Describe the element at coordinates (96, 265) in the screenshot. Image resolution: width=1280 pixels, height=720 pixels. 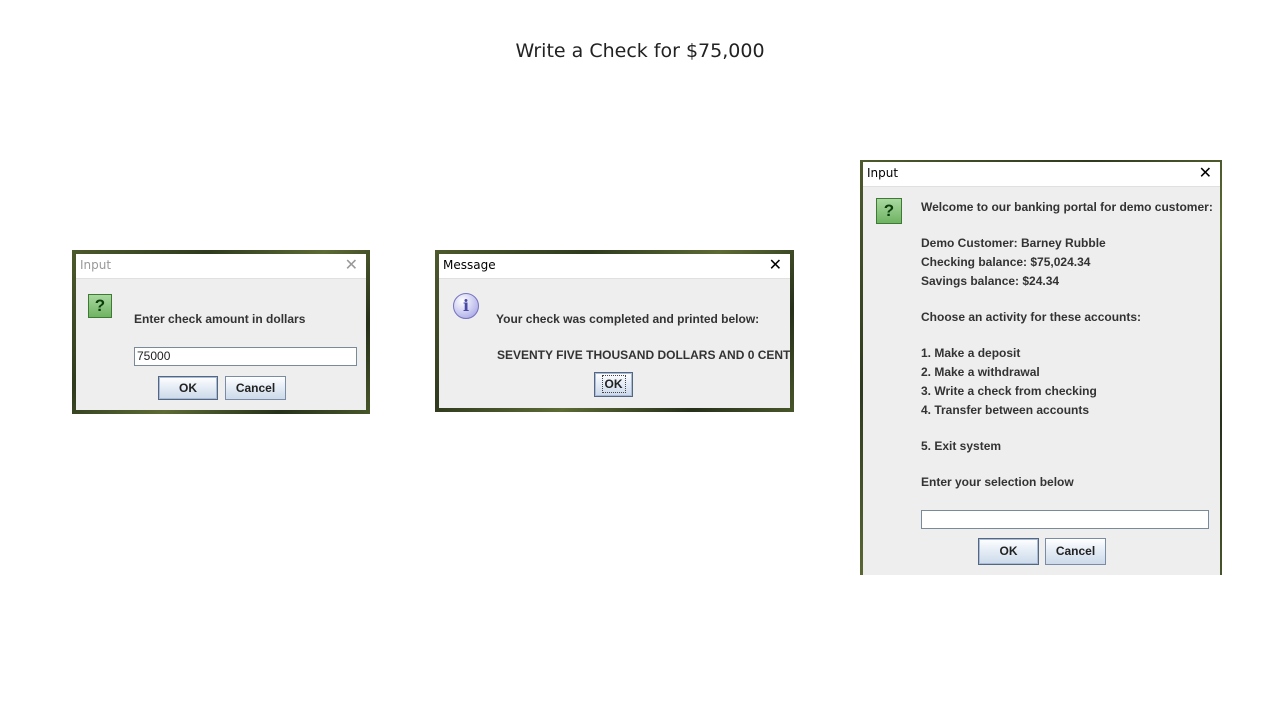
I see `amount-dialog-title: Input` at that location.